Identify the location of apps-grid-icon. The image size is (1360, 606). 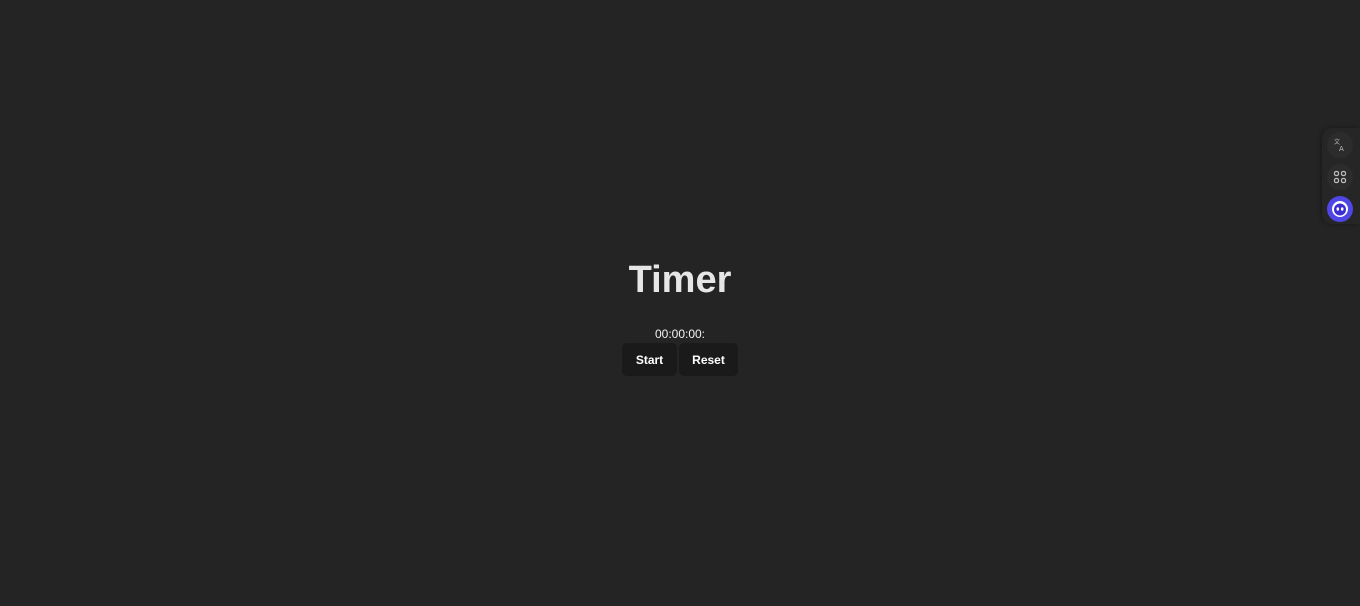
(1340, 177).